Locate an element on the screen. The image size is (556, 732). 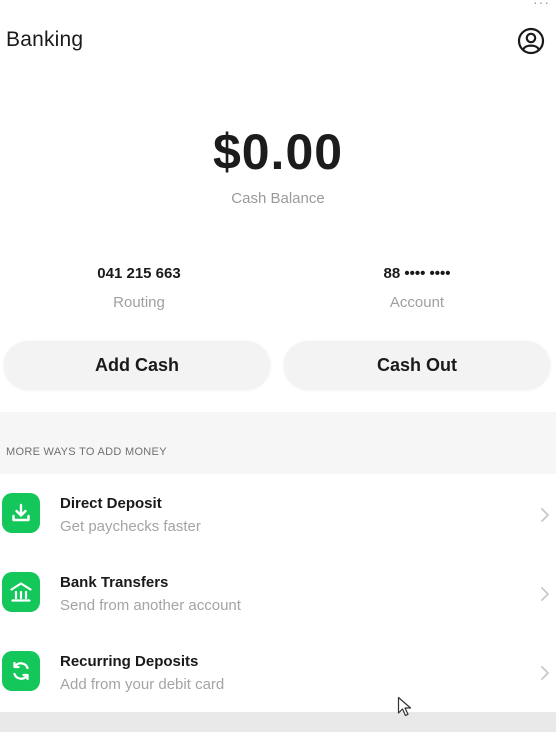
bank-icon is located at coordinates (21, 592).